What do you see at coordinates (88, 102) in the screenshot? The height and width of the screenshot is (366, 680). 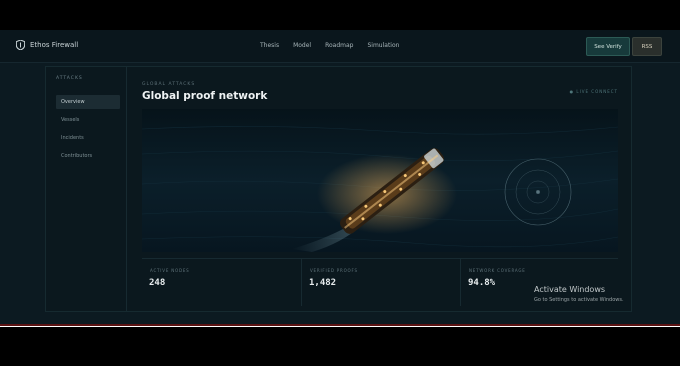 I see `sidebar-item-overview: Overview` at bounding box center [88, 102].